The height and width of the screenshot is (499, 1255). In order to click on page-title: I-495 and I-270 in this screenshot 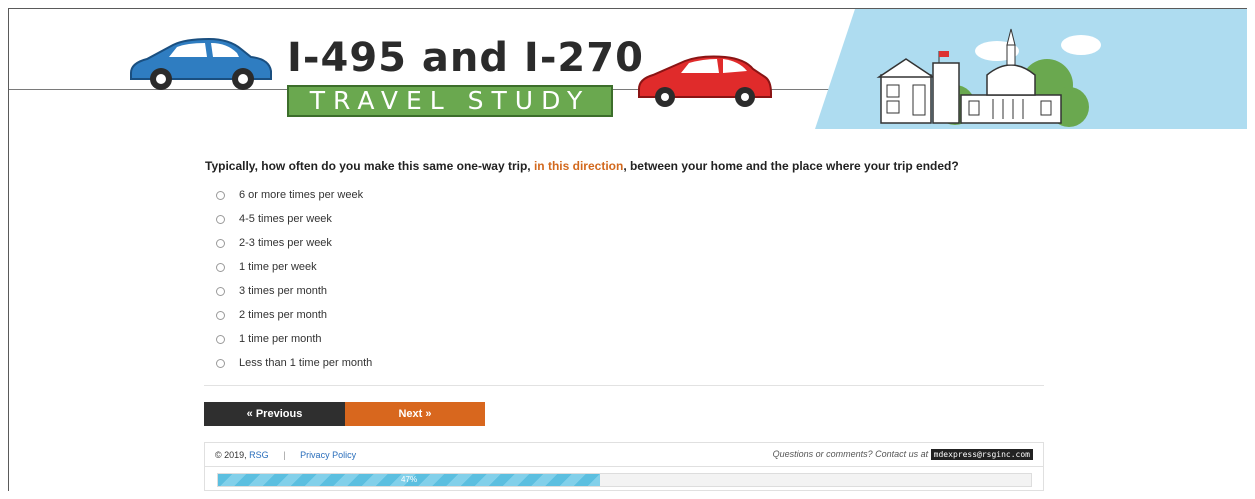, I will do `click(465, 58)`.